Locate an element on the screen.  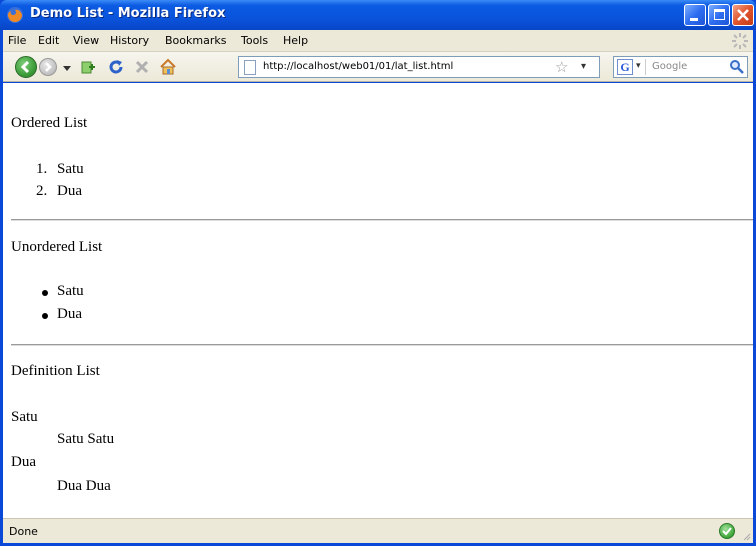
ordered-marker-1: 1. is located at coordinates (42, 169).